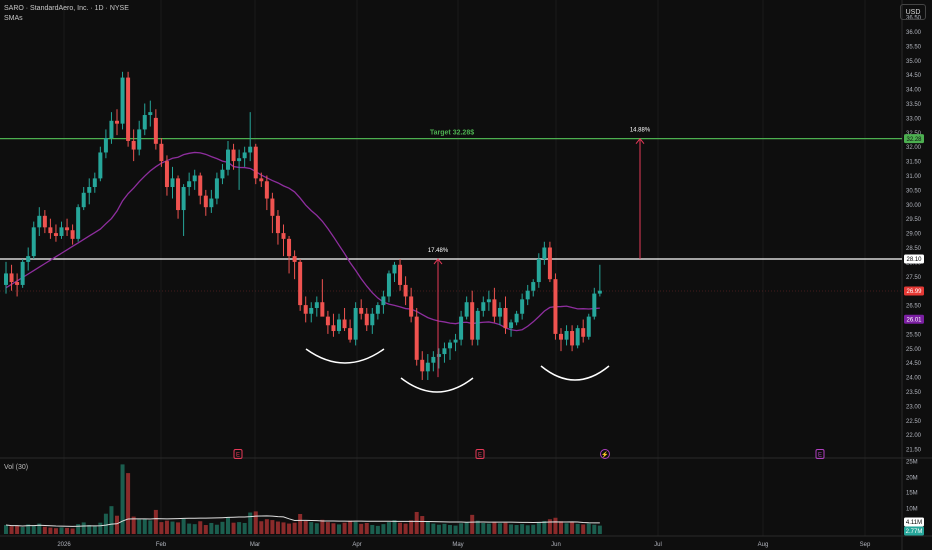 The width and height of the screenshot is (932, 550). Describe the element at coordinates (914, 278) in the screenshot. I see `price-tick-label: 27.50` at that location.